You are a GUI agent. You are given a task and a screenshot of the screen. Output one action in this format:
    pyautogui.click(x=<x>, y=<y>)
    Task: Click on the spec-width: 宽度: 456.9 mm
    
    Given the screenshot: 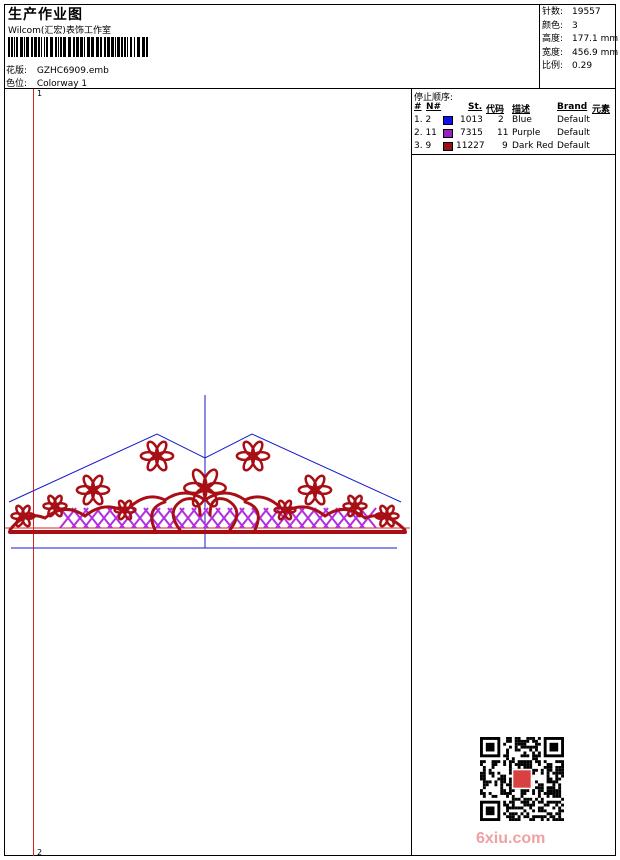 What is the action you would take?
    pyautogui.click(x=580, y=52)
    